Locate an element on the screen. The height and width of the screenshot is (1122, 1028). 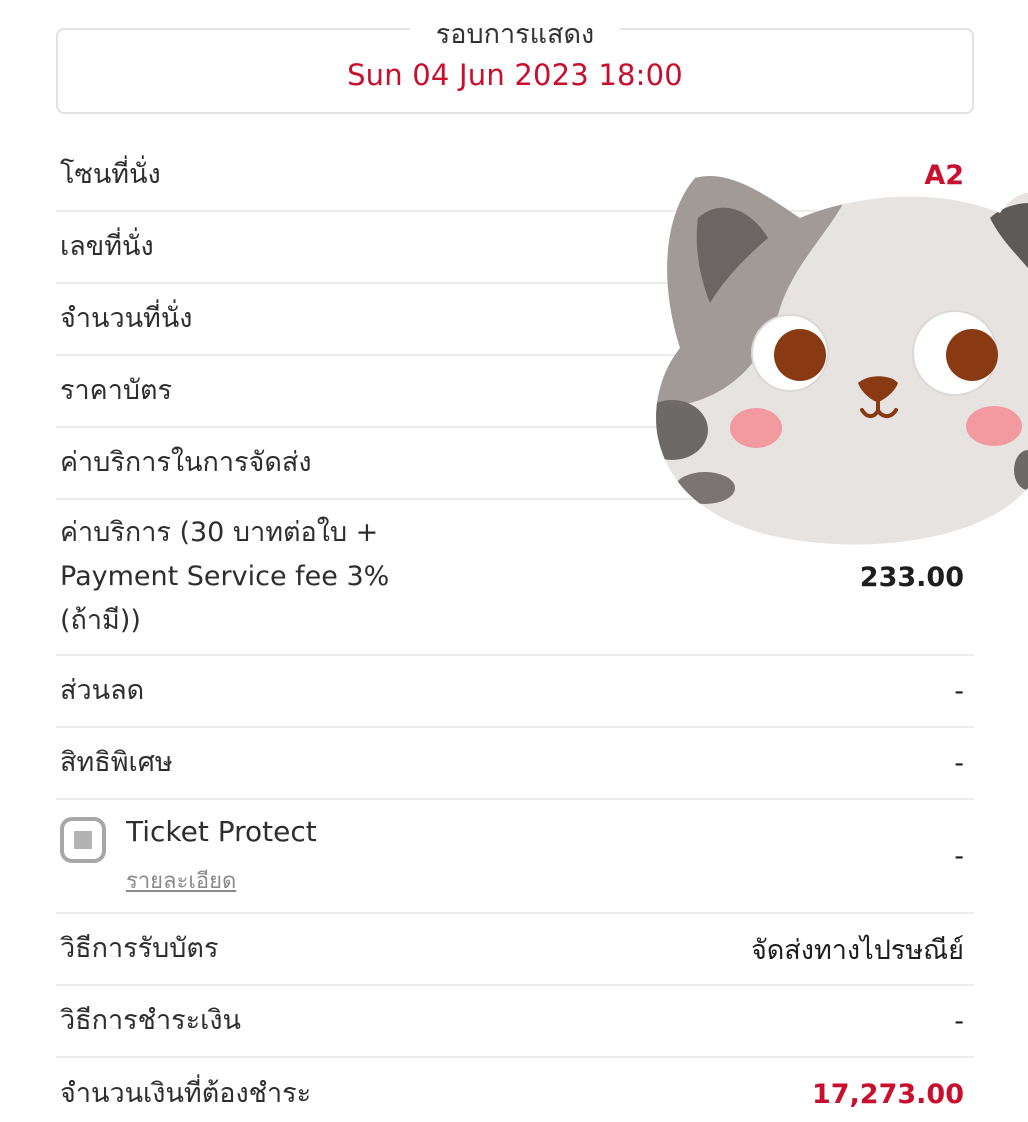
ticket-price-label: ราคาบัตร is located at coordinates (116, 390).